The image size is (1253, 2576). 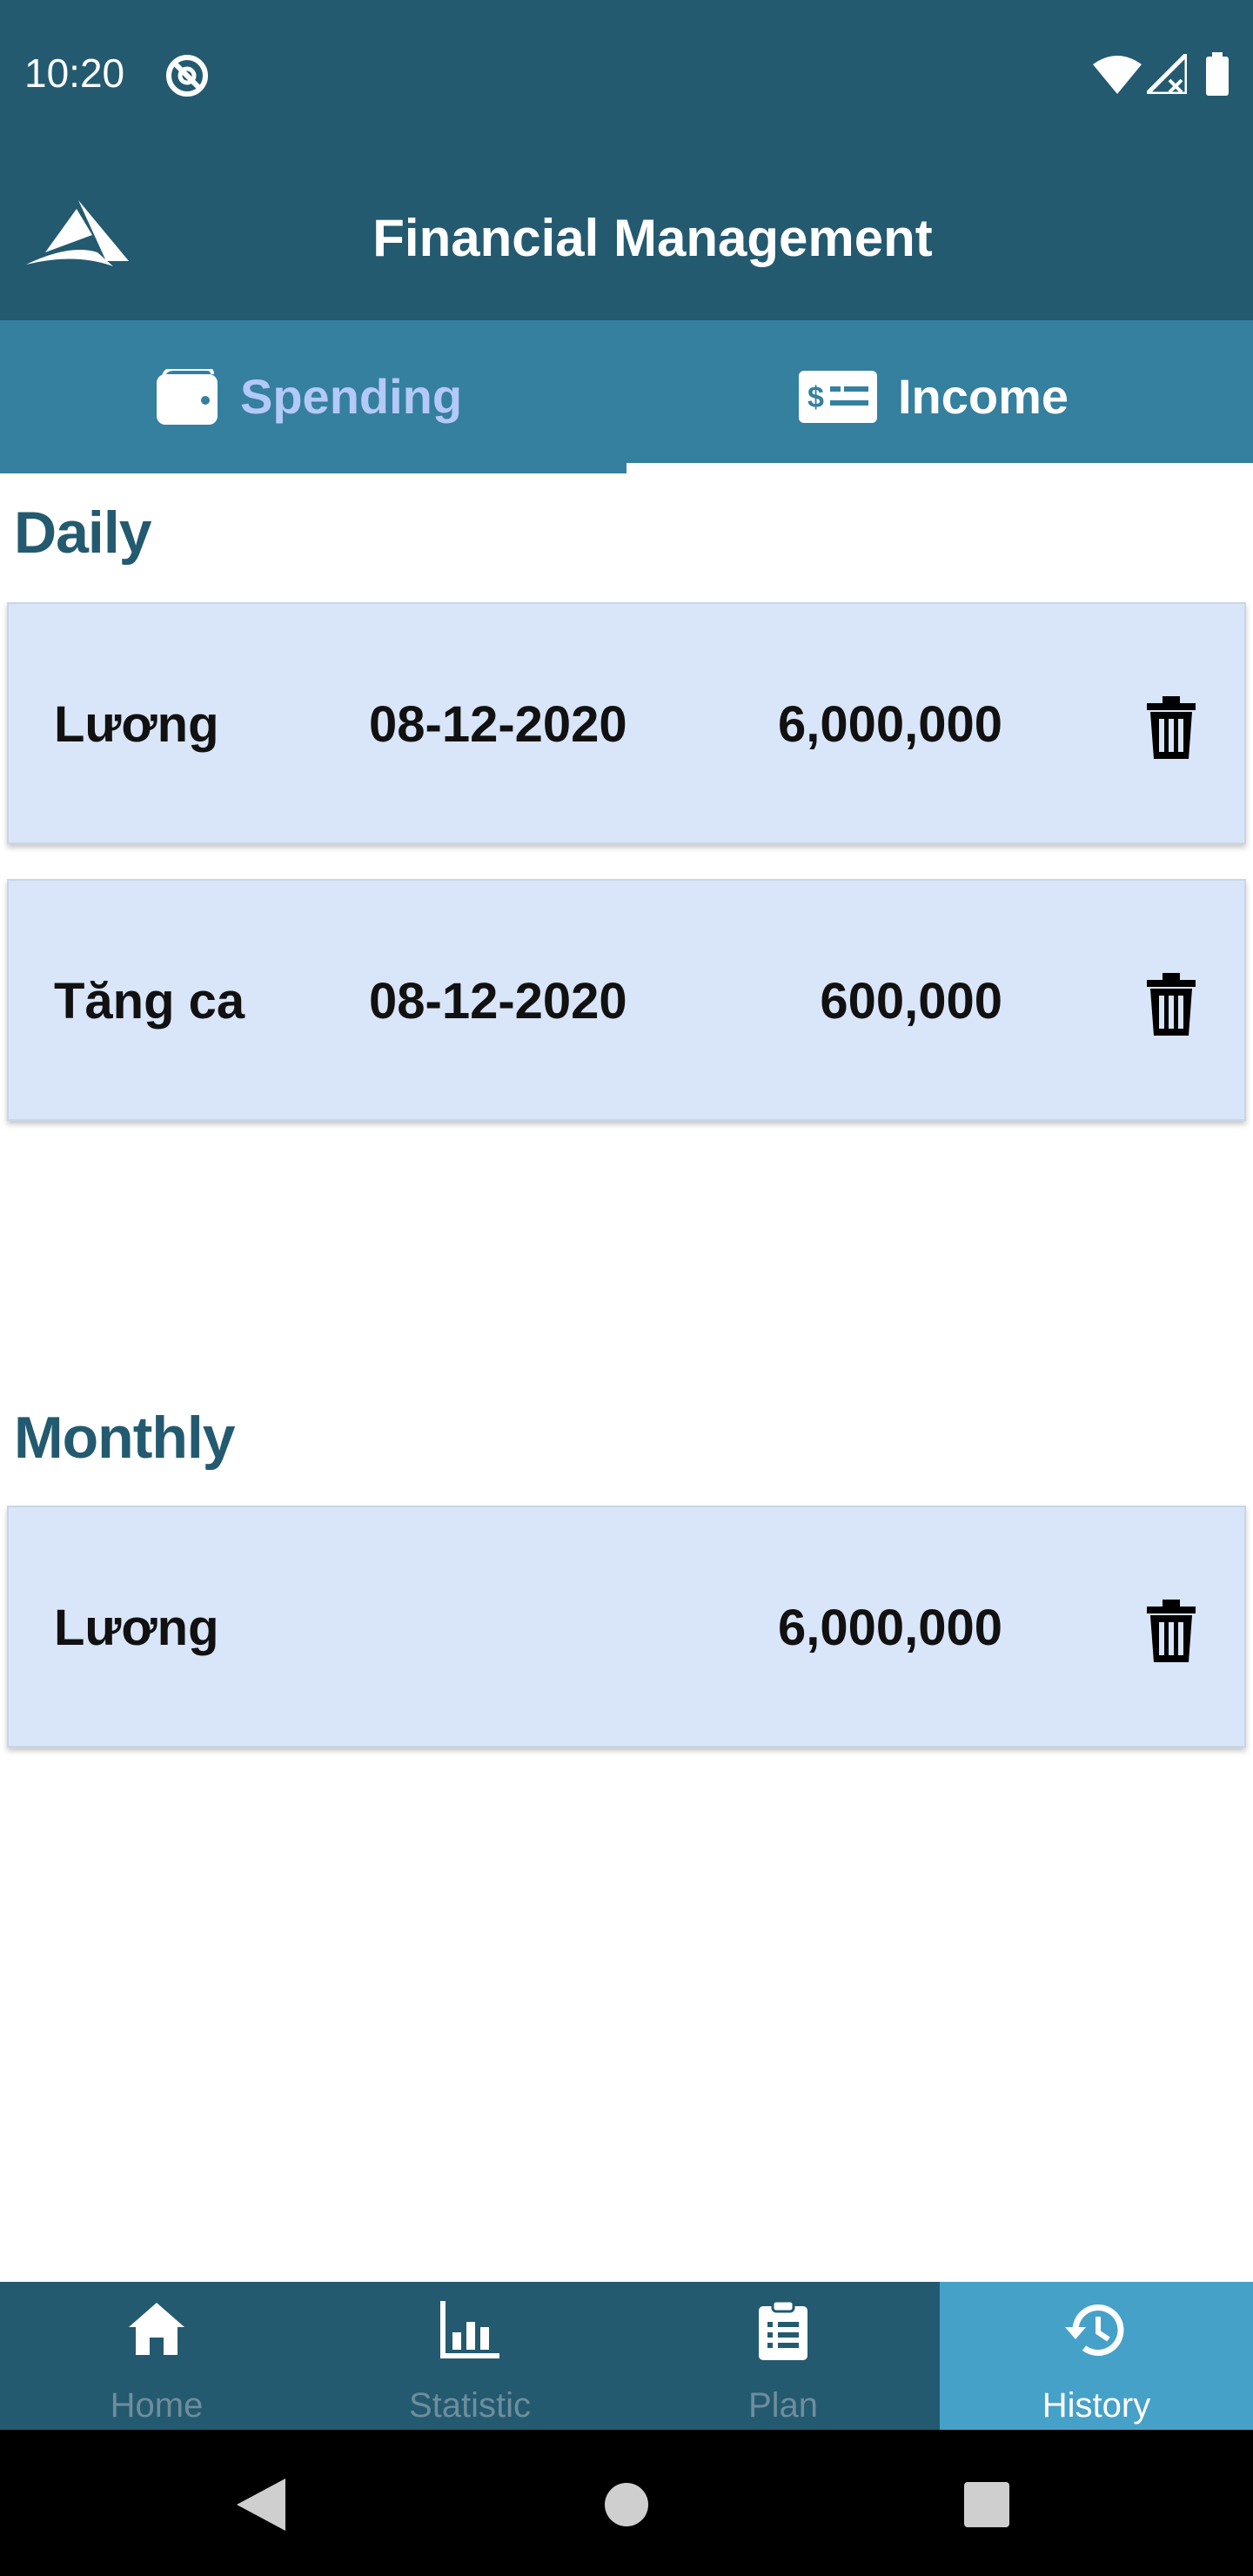 I want to click on home-icon, so click(x=156, y=2329).